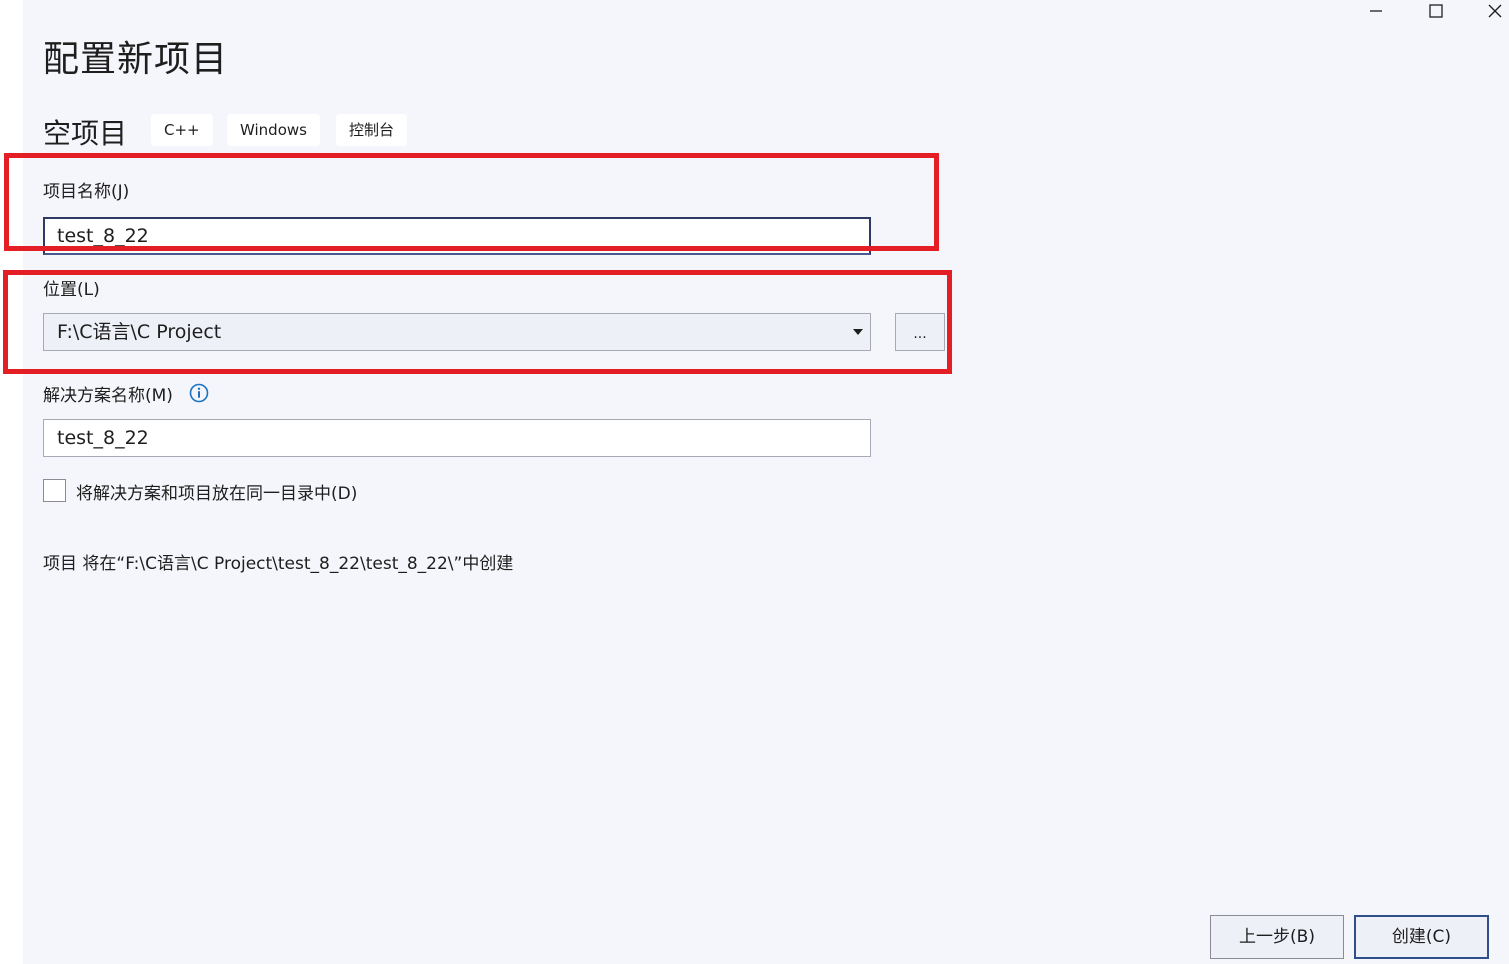 This screenshot has height=964, width=1509. I want to click on highlight-box-location, so click(477, 322).